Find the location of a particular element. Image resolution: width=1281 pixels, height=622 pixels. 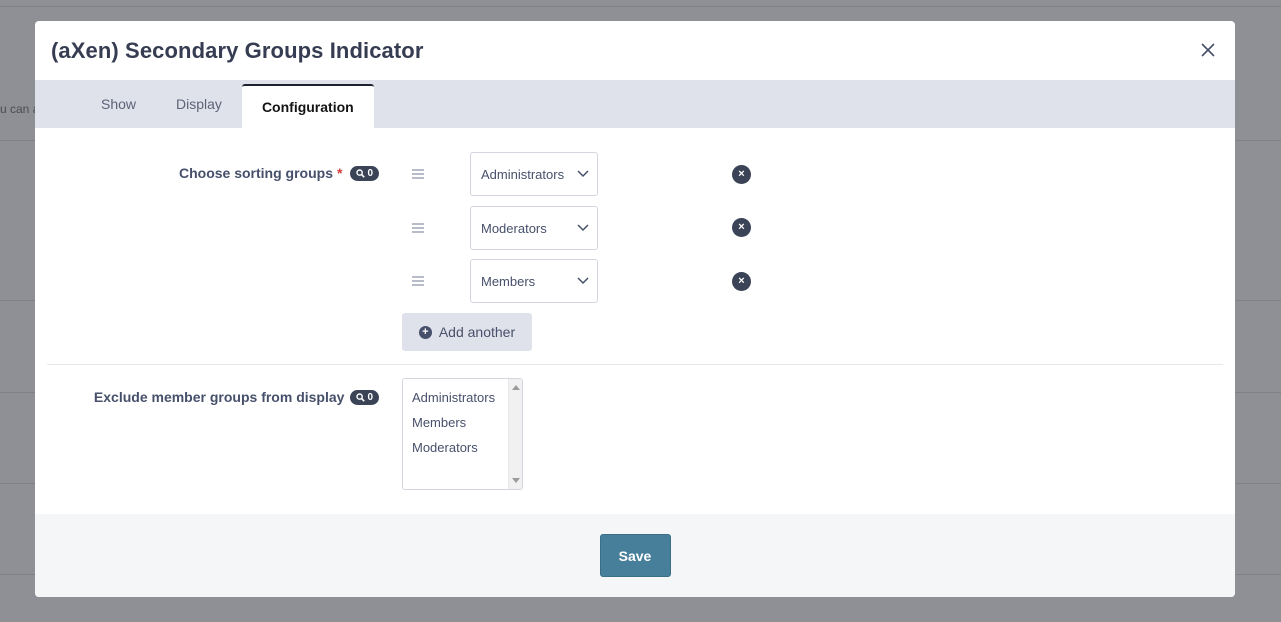

list-option: Administrators is located at coordinates (462, 397).